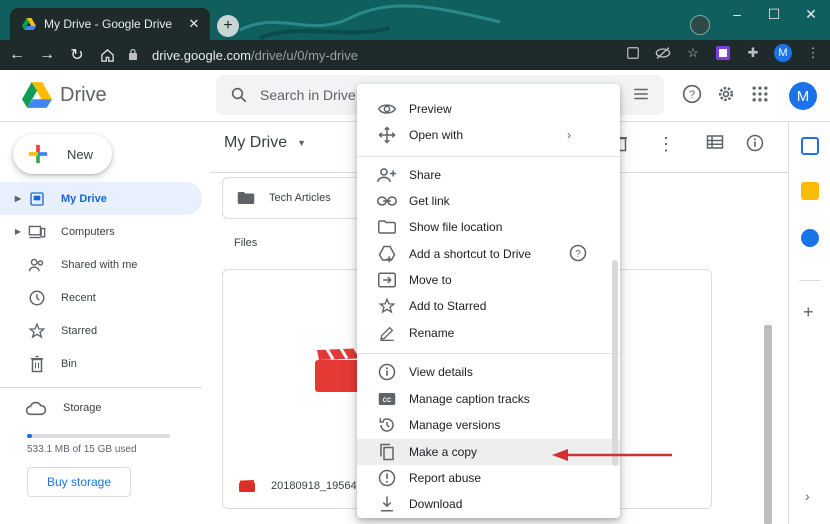 The width and height of the screenshot is (830, 524). What do you see at coordinates (228, 26) in the screenshot?
I see `new-tab-button: +` at bounding box center [228, 26].